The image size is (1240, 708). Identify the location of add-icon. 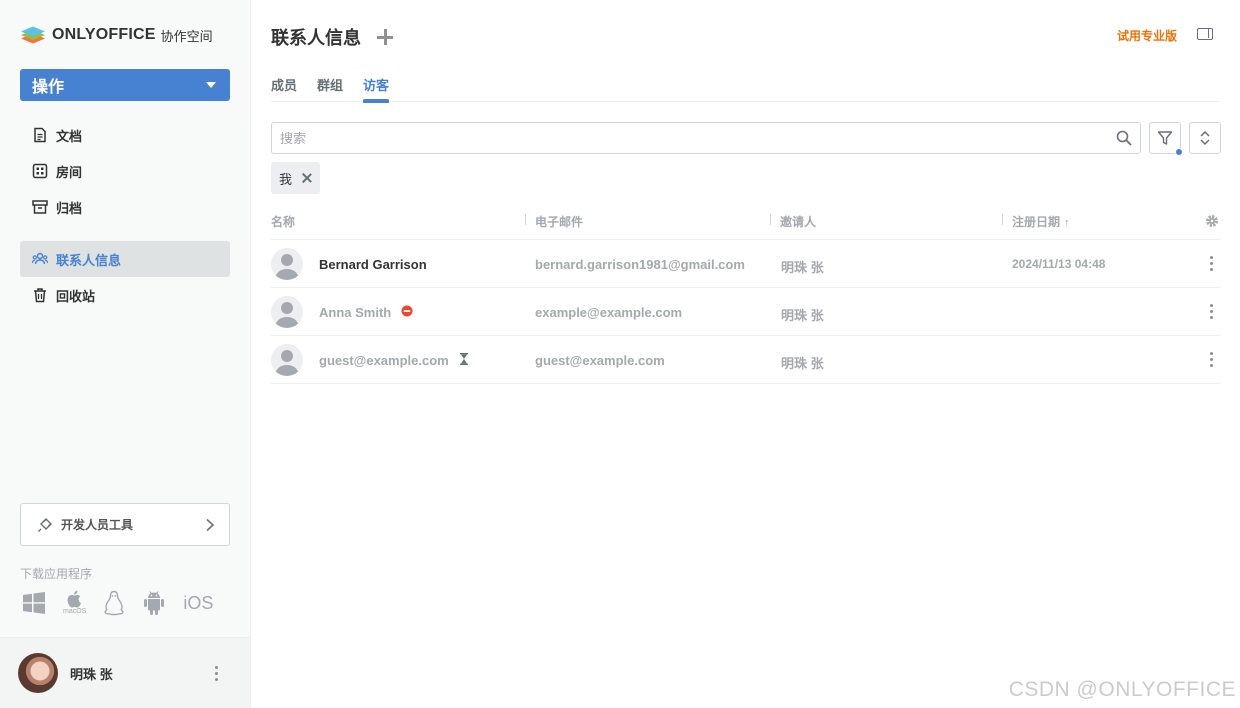
(385, 37).